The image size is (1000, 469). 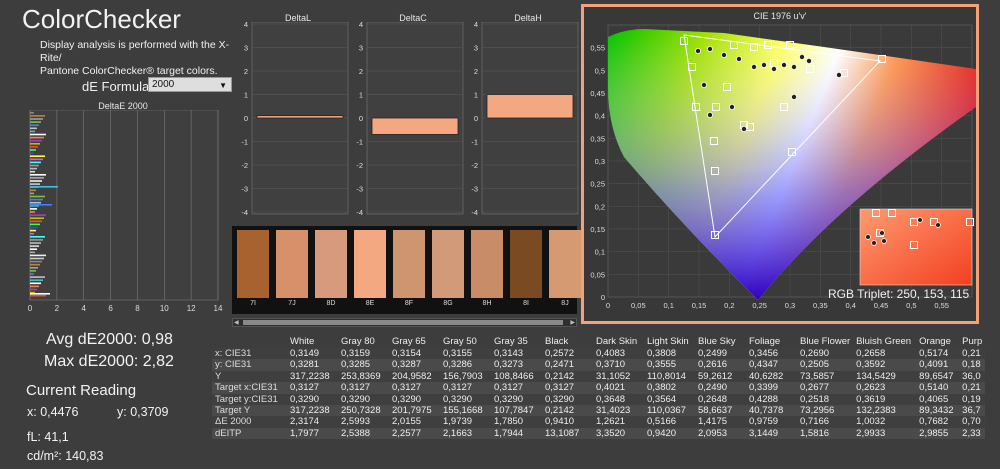 What do you see at coordinates (825, 354) in the screenshot?
I see `table-cell: 0,2690` at bounding box center [825, 354].